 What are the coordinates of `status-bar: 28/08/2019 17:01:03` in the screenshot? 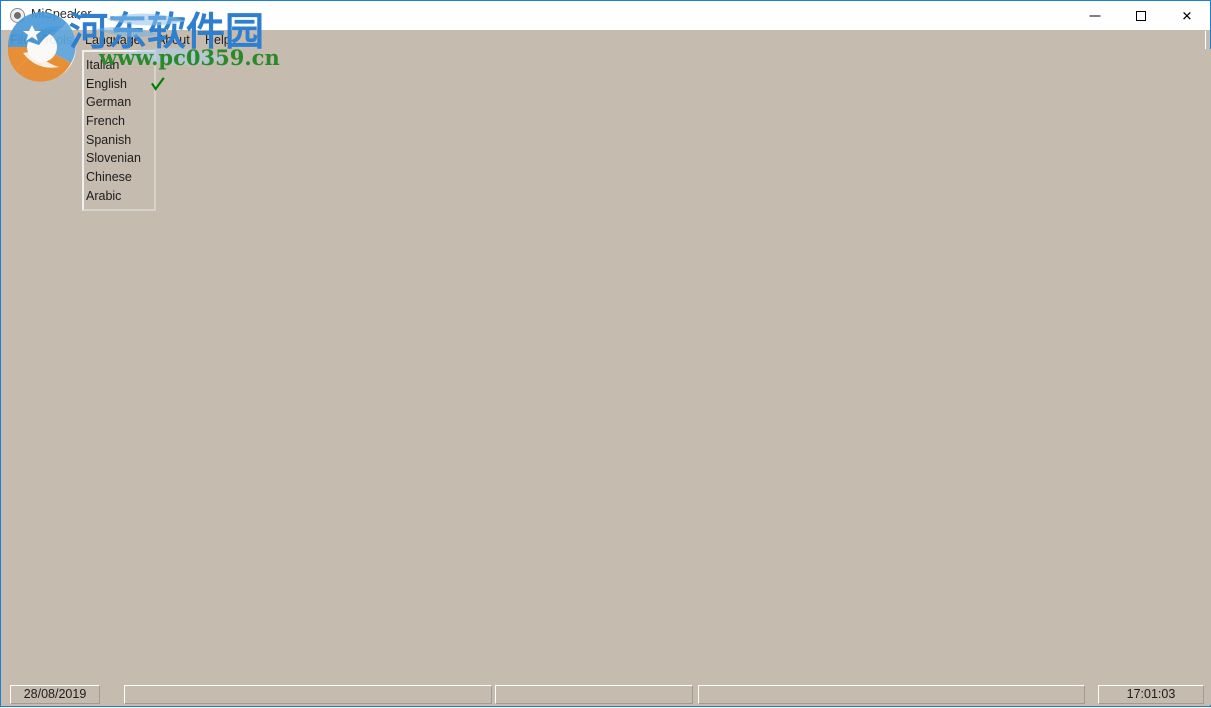 It's located at (606, 694).